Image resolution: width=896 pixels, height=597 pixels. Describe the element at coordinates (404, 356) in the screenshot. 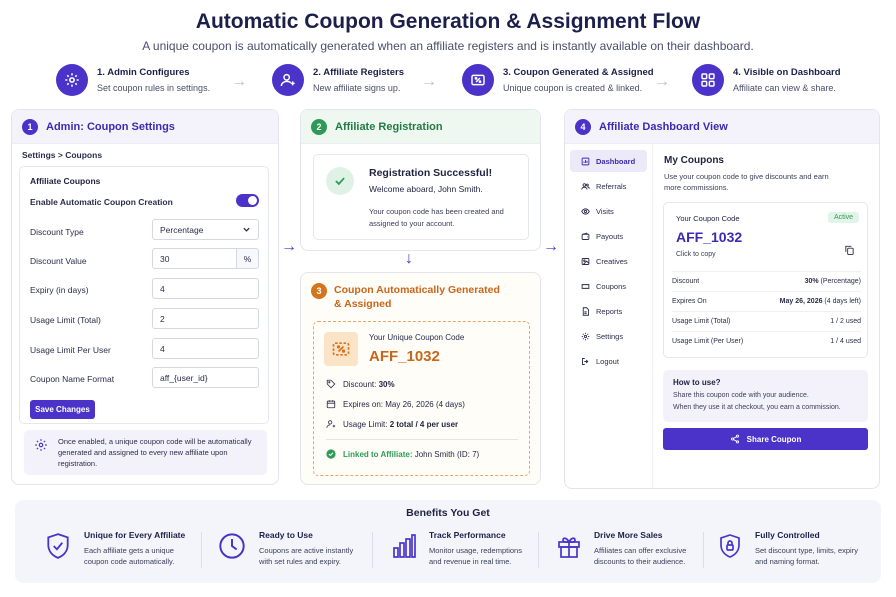

I see `coupon-code: AFF_1032` at that location.